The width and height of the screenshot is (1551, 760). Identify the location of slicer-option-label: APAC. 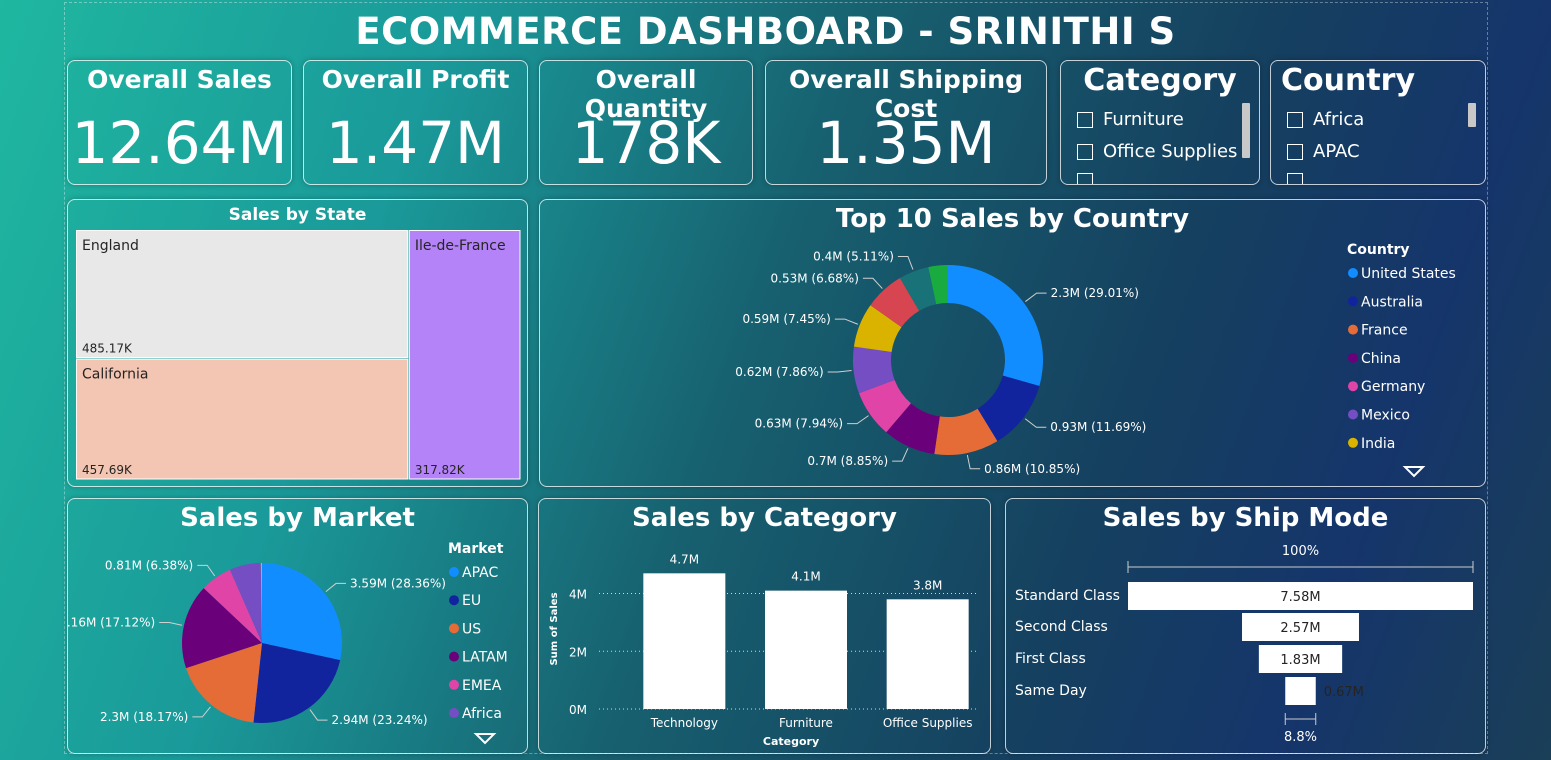
(1336, 151).